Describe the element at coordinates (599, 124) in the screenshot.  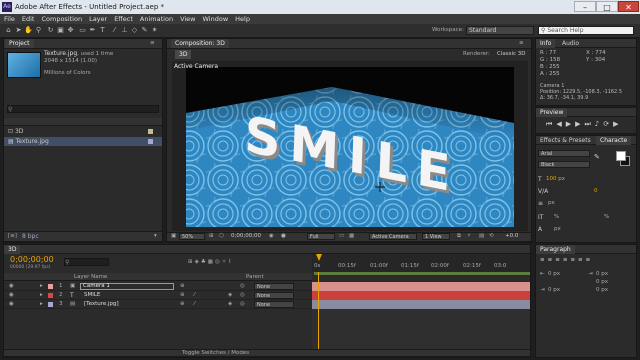
I see `audio-icon: ♪` at that location.